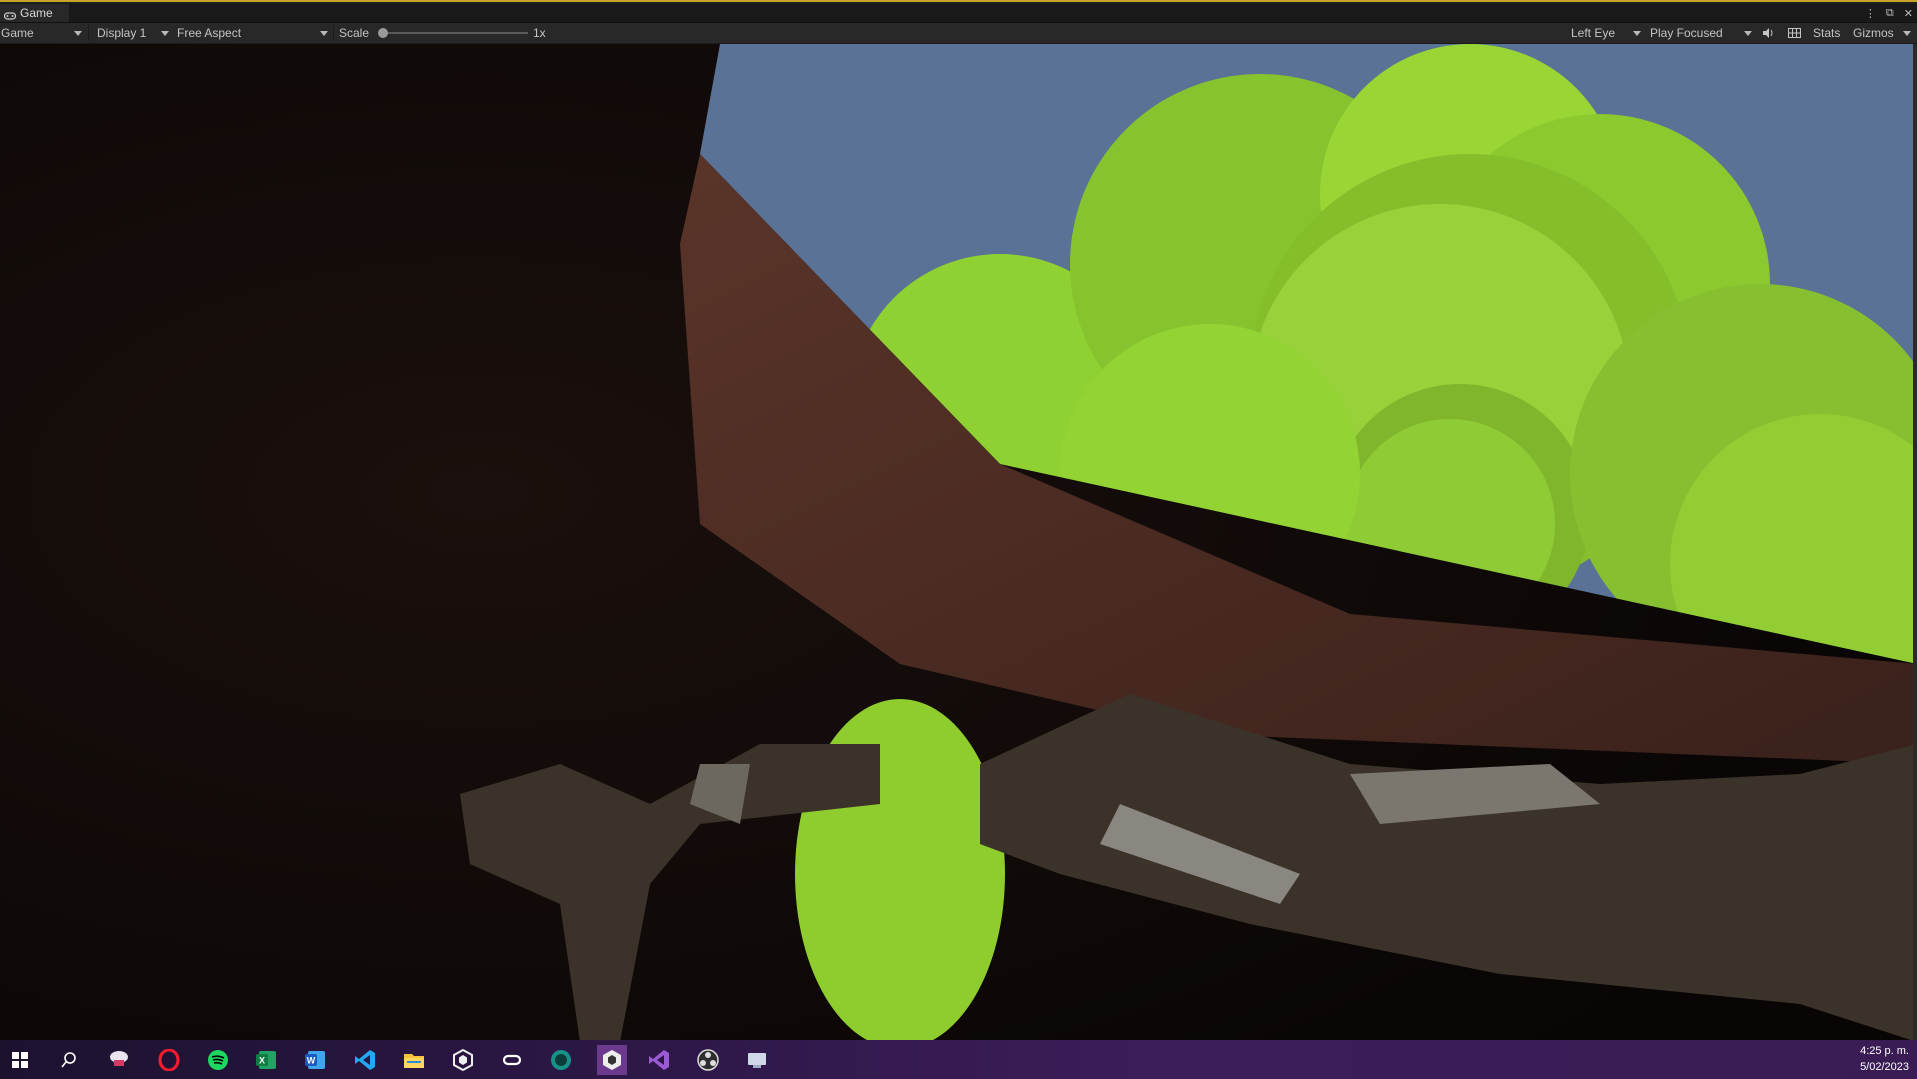 The image size is (1917, 1079). What do you see at coordinates (757, 1060) in the screenshot?
I see `desktop-app-icon` at bounding box center [757, 1060].